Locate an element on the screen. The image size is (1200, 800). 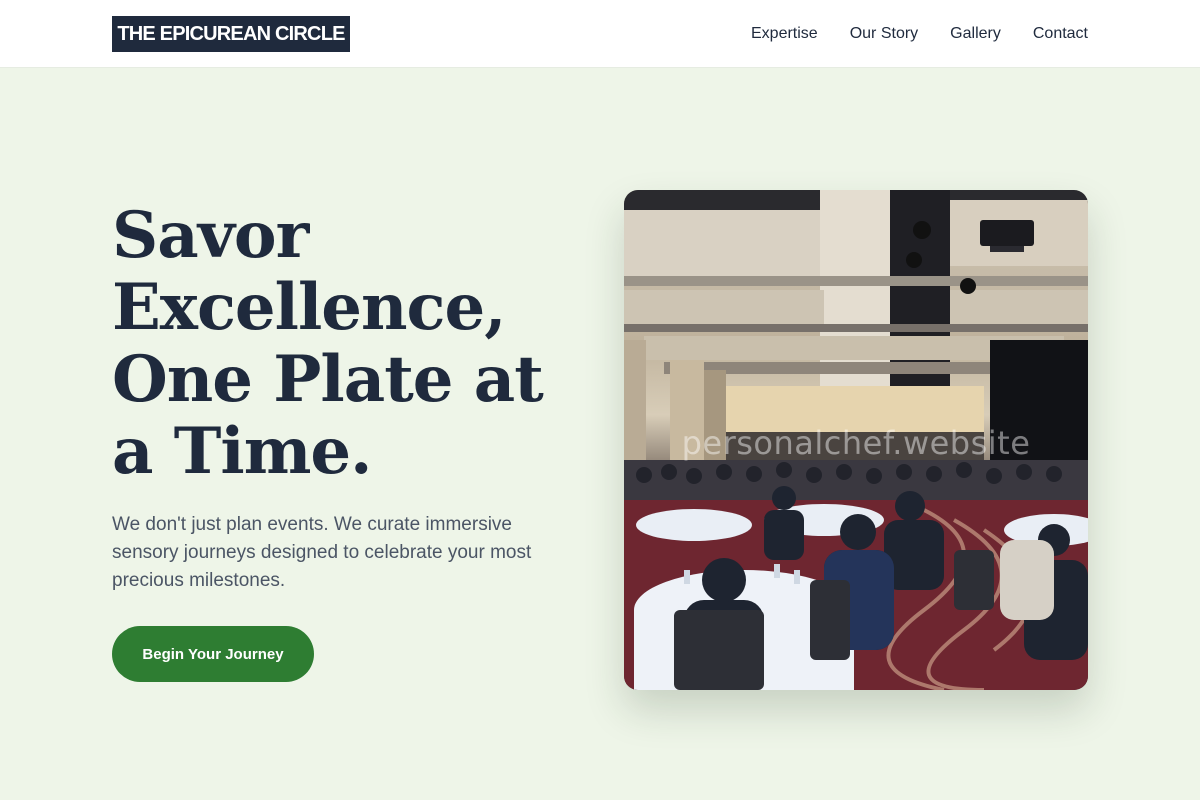
begin-journey-button: Begin Your Journey is located at coordinates (213, 654).